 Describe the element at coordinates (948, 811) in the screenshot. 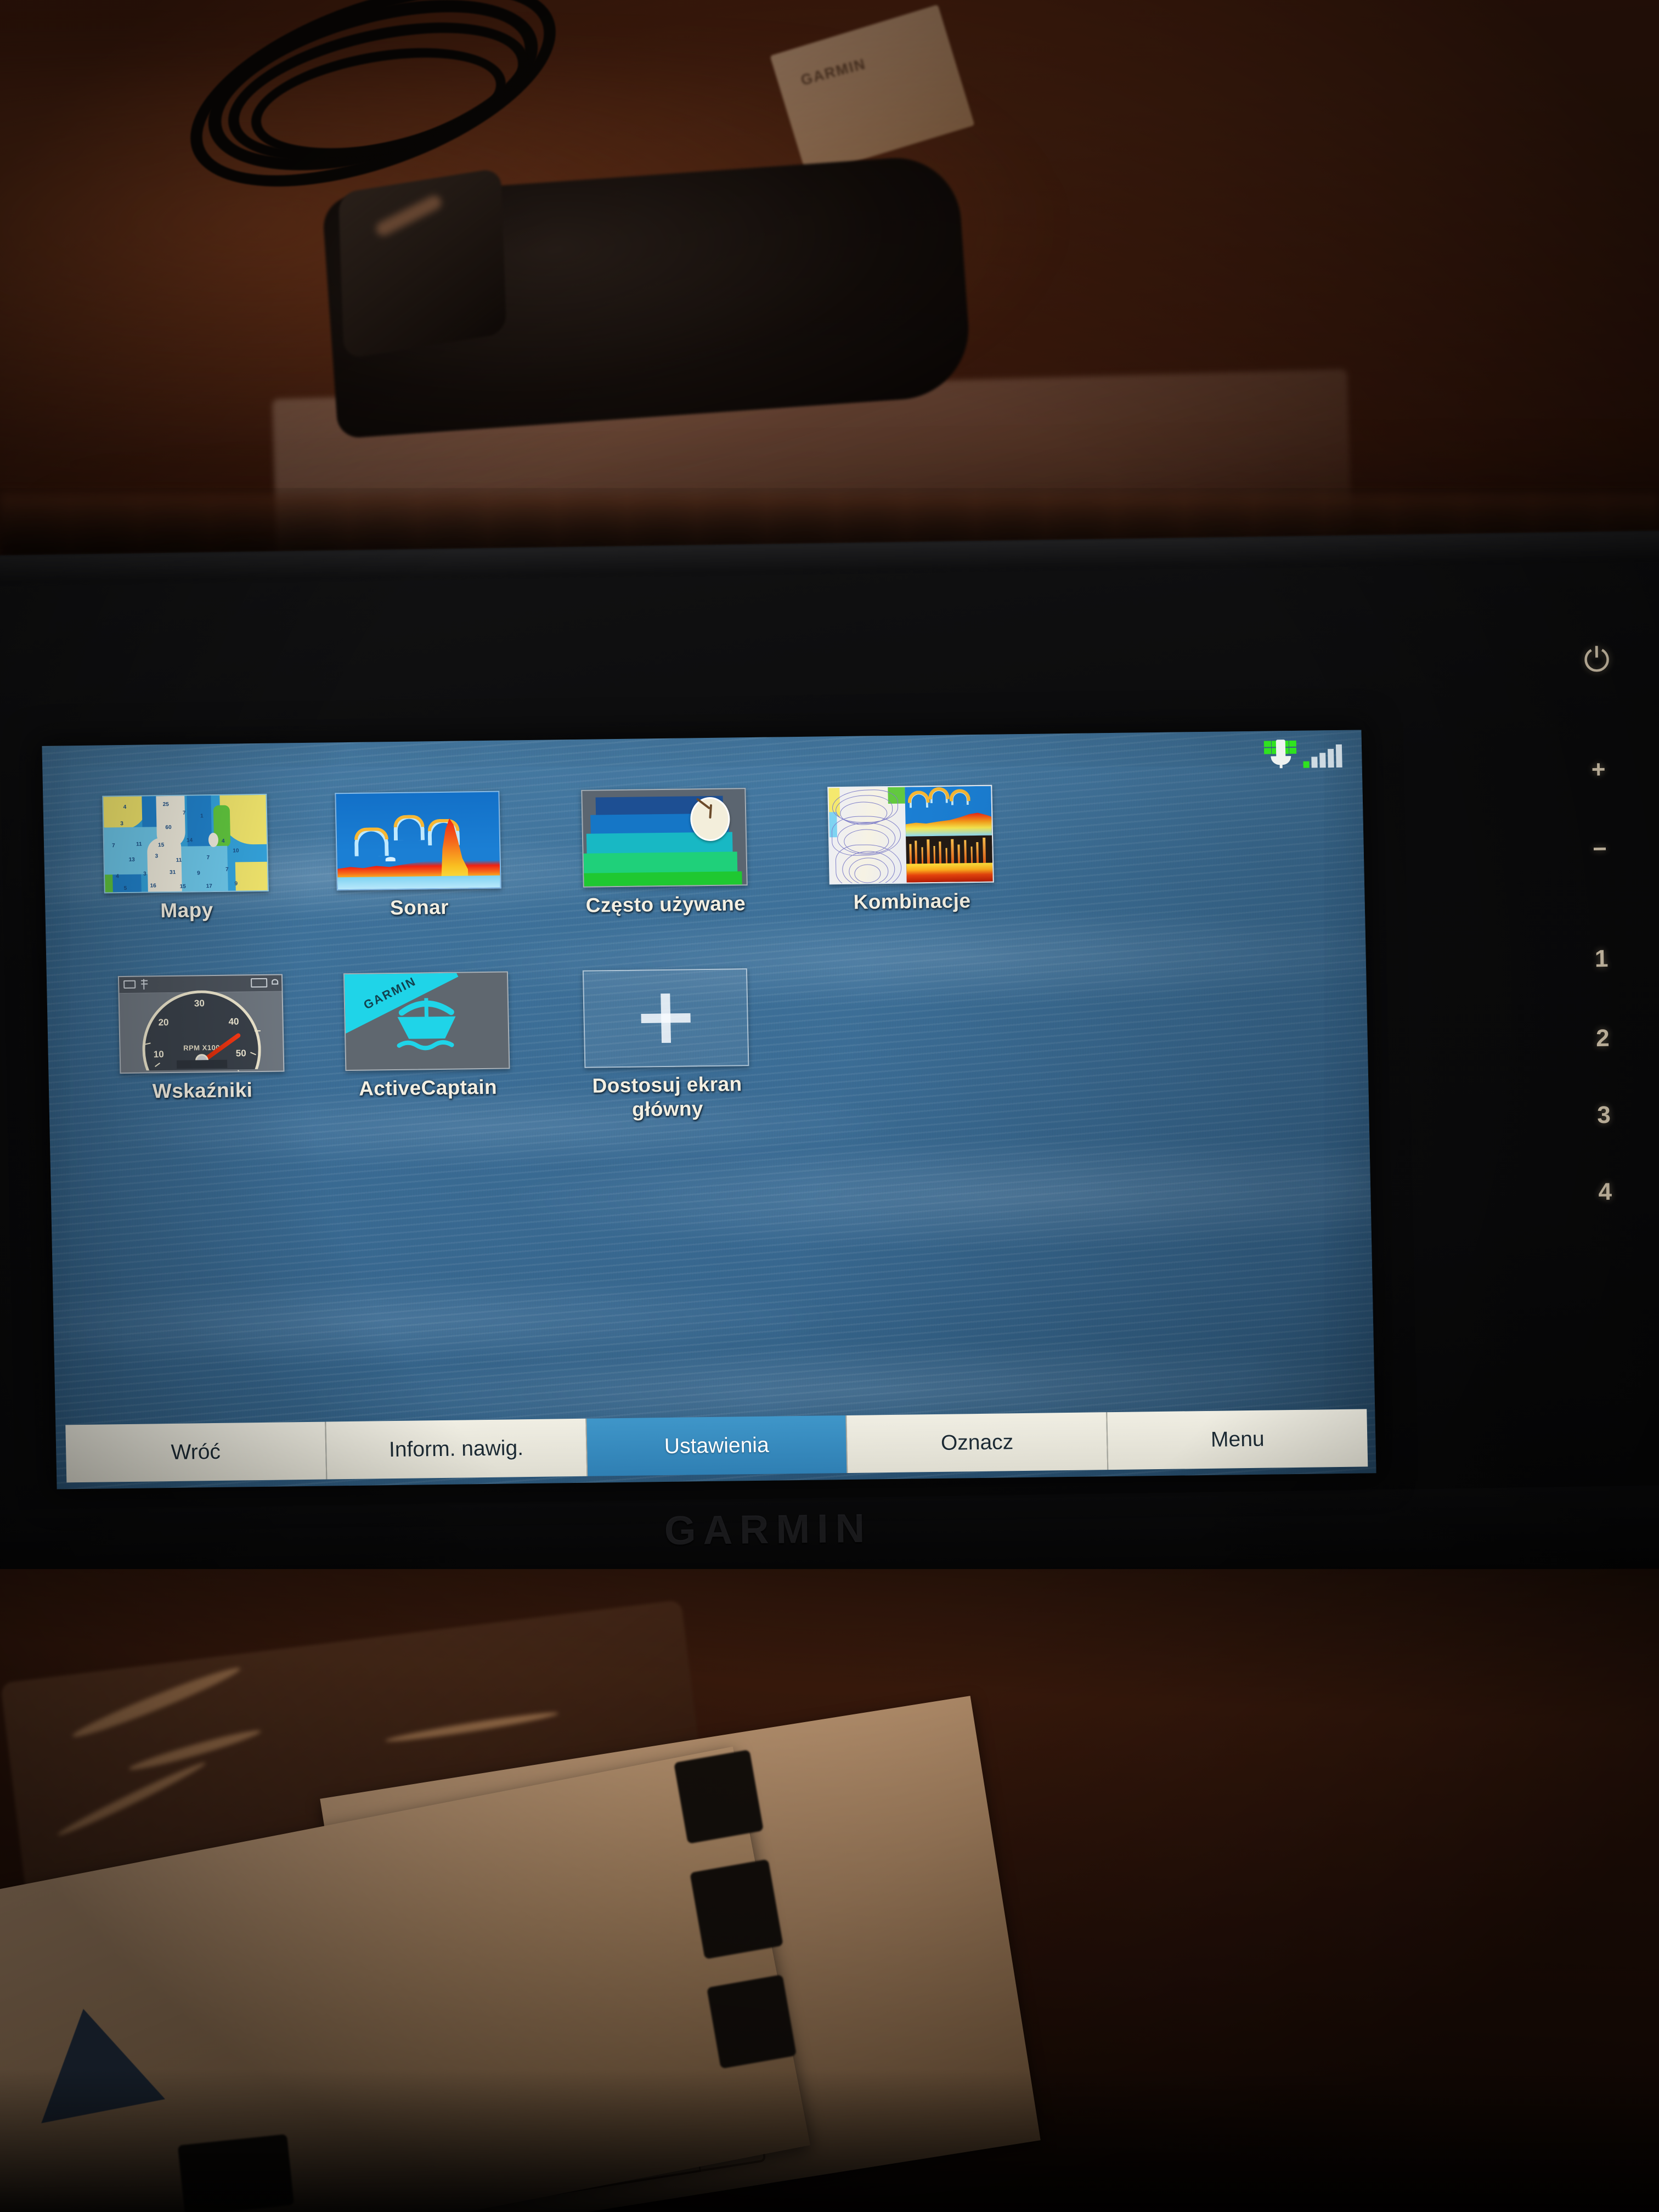

I see `sonar-pane` at that location.